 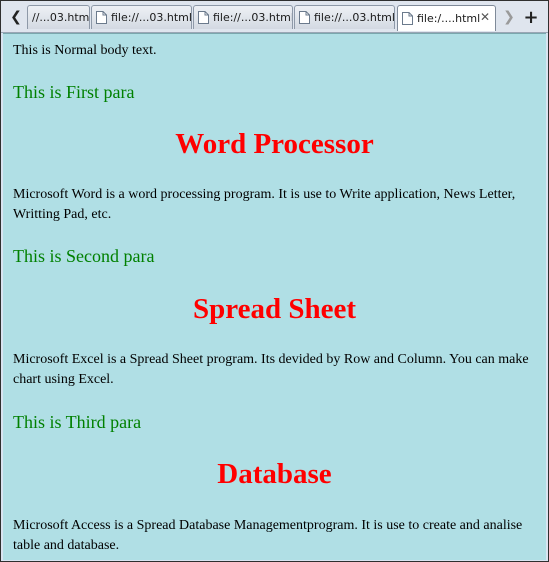 What do you see at coordinates (274, 144) in the screenshot?
I see `heading-word-processor: Word Processor` at bounding box center [274, 144].